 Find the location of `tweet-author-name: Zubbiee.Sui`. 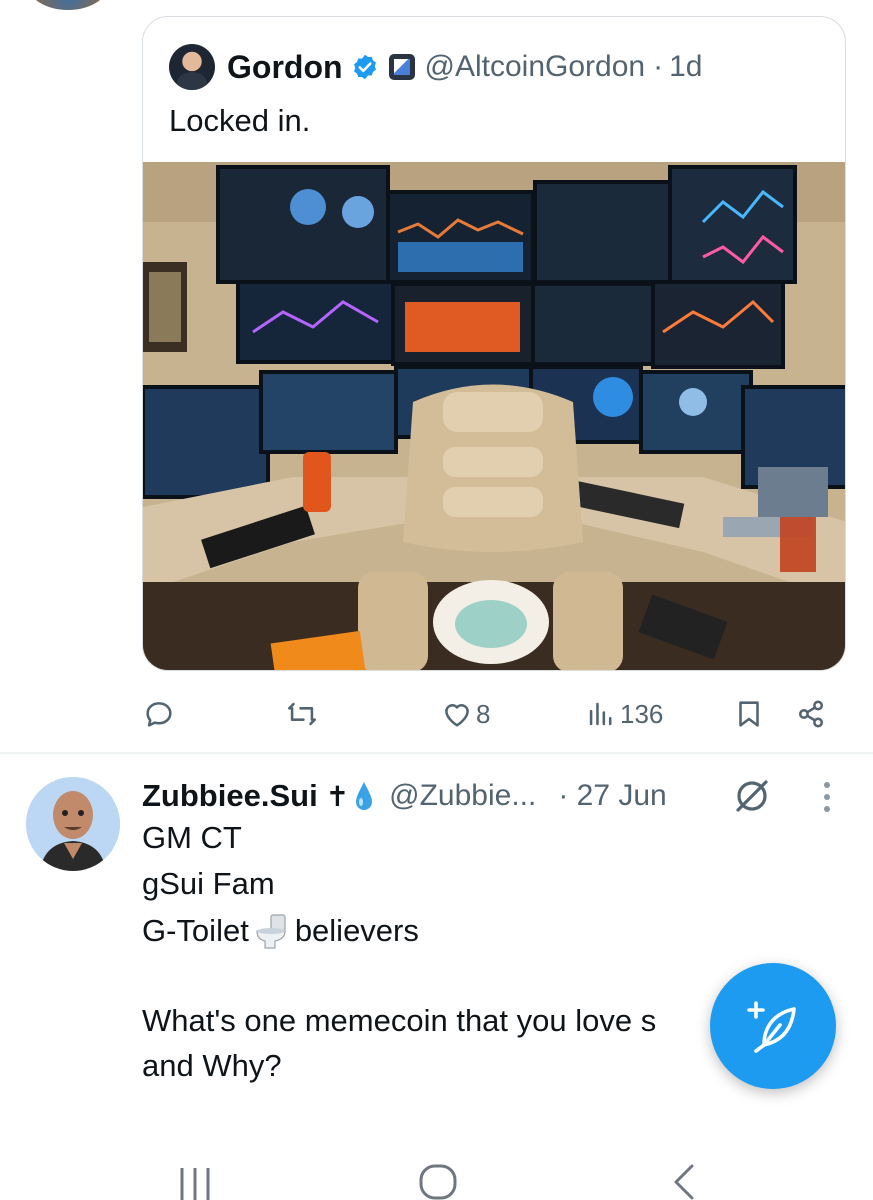

tweet-author-name: Zubbiee.Sui is located at coordinates (230, 796).